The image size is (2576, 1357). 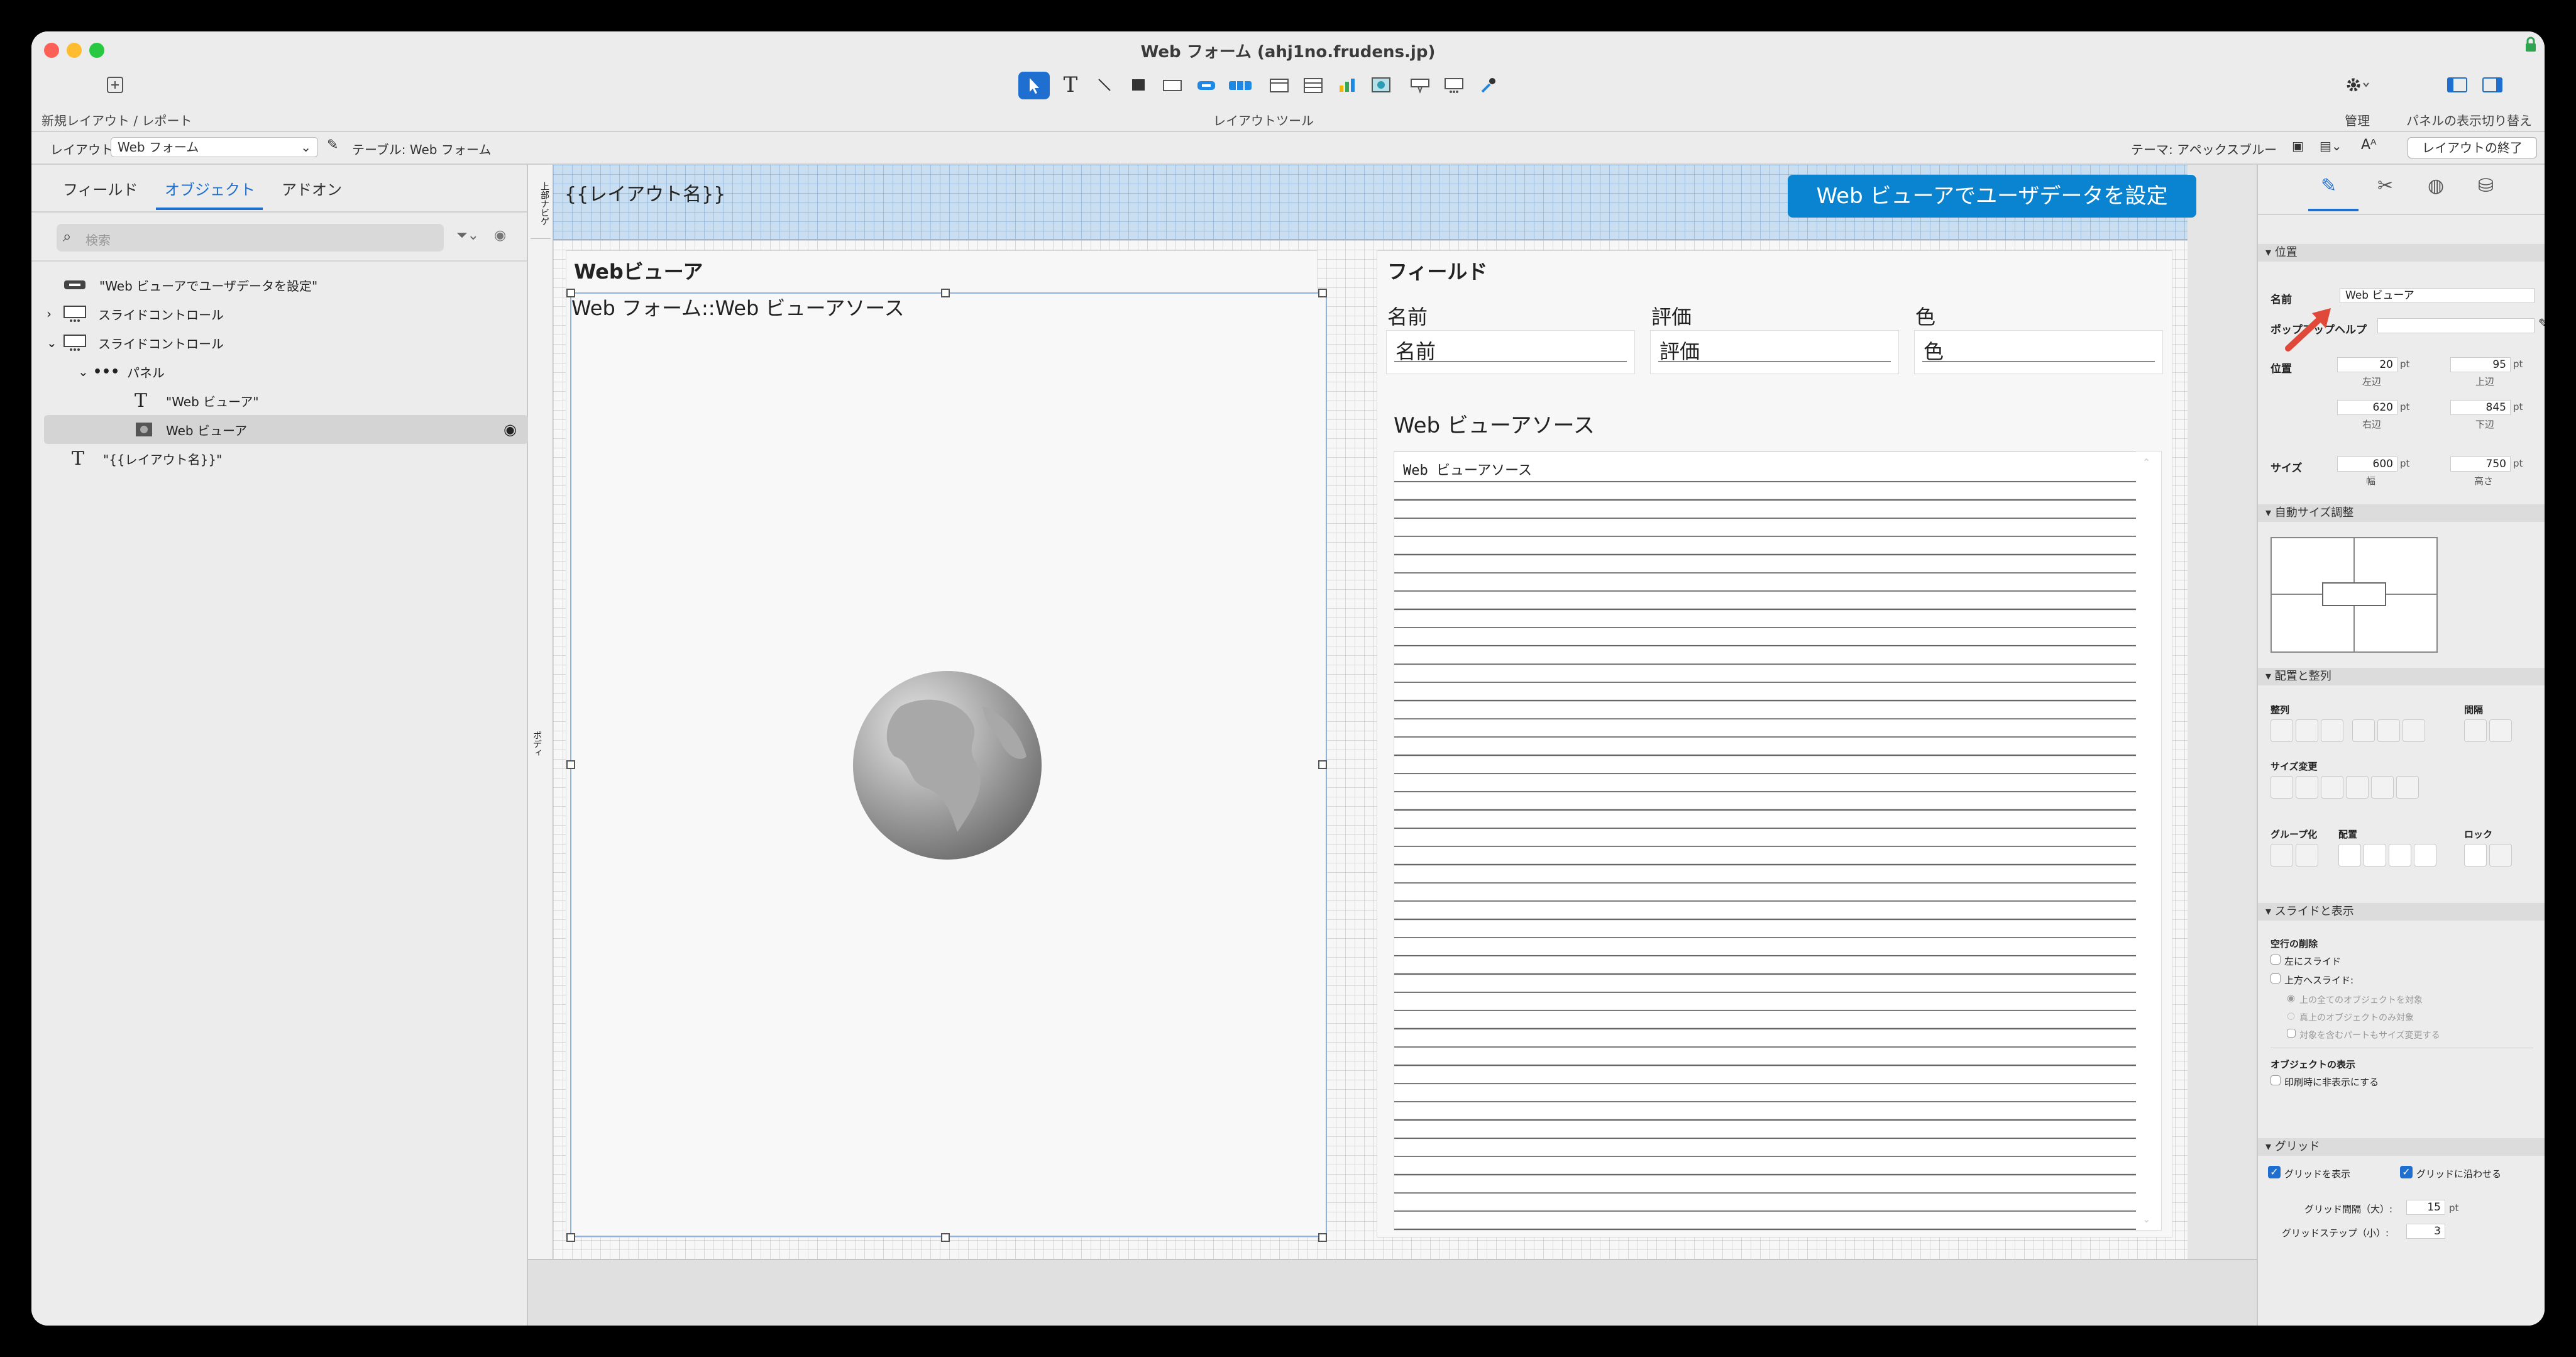 What do you see at coordinates (2438, 295) in the screenshot?
I see `name-input: Web ビューア` at bounding box center [2438, 295].